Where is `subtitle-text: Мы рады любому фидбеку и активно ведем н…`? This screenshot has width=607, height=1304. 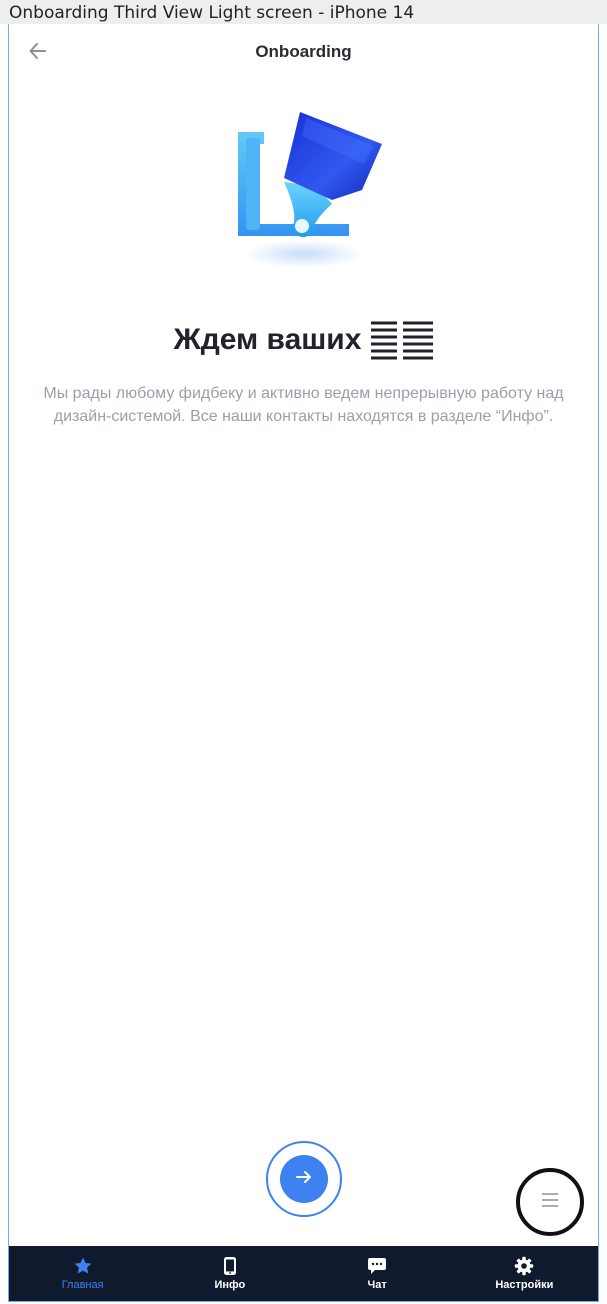 subtitle-text: Мы рады любому фидбеку и активно ведем н… is located at coordinates (303, 405).